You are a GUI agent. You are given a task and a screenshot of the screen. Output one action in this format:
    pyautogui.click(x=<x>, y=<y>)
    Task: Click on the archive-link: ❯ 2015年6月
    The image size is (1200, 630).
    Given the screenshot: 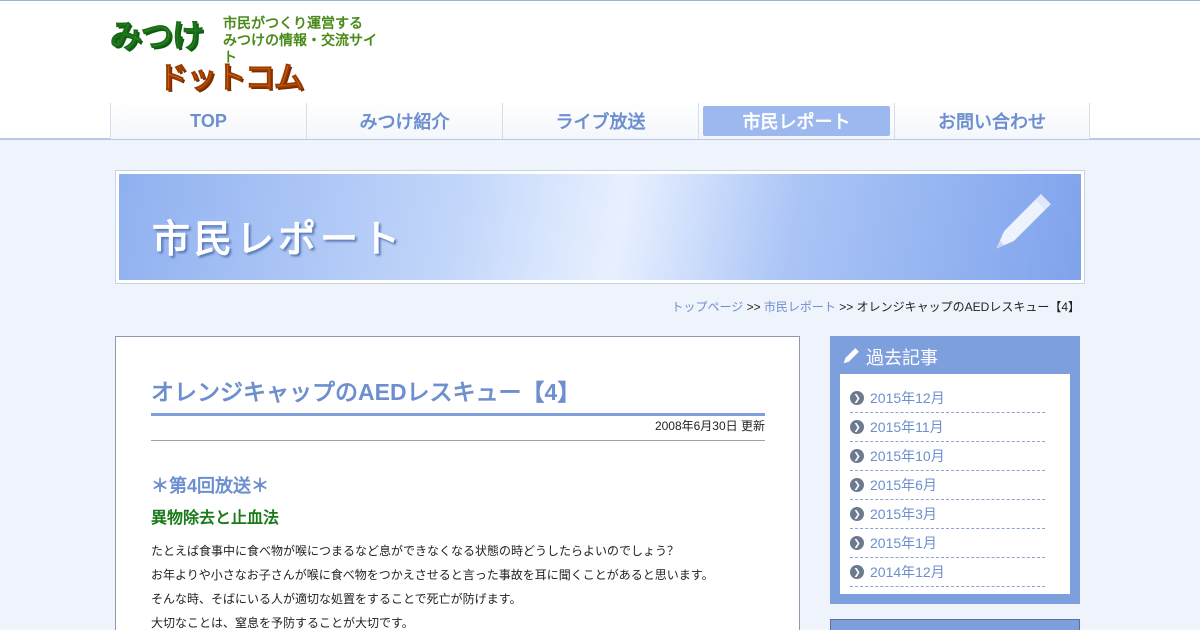 What is the action you would take?
    pyautogui.click(x=947, y=485)
    